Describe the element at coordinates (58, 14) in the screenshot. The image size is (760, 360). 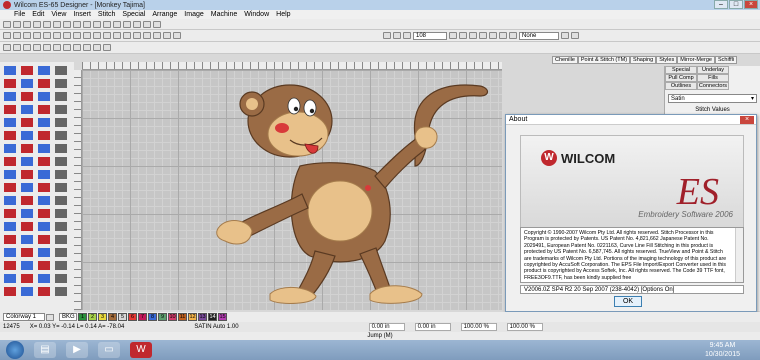
I see `menu-view: View` at that location.